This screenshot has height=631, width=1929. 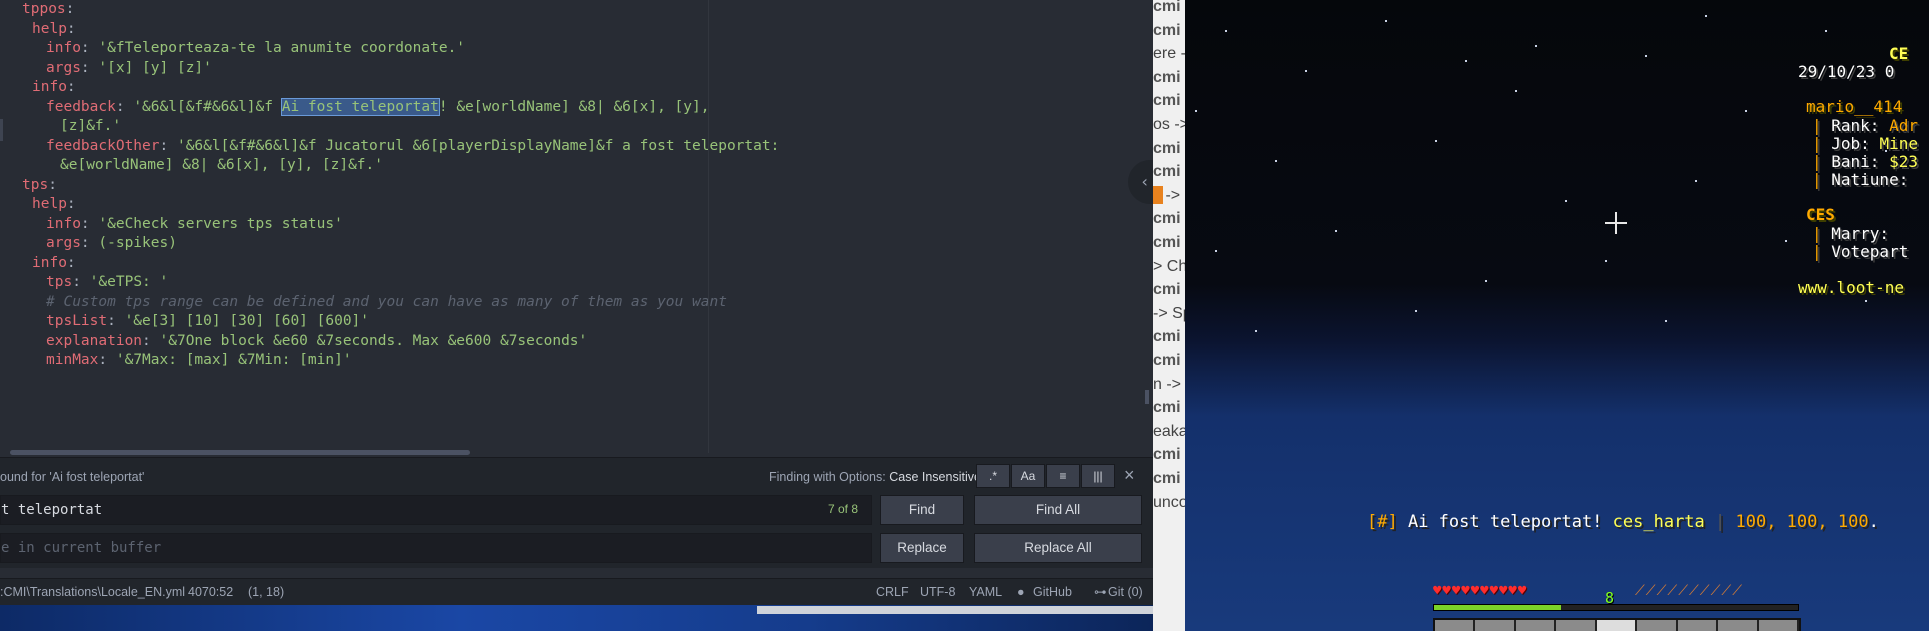 What do you see at coordinates (985, 592) in the screenshot?
I see `grammar-selector: YAML` at bounding box center [985, 592].